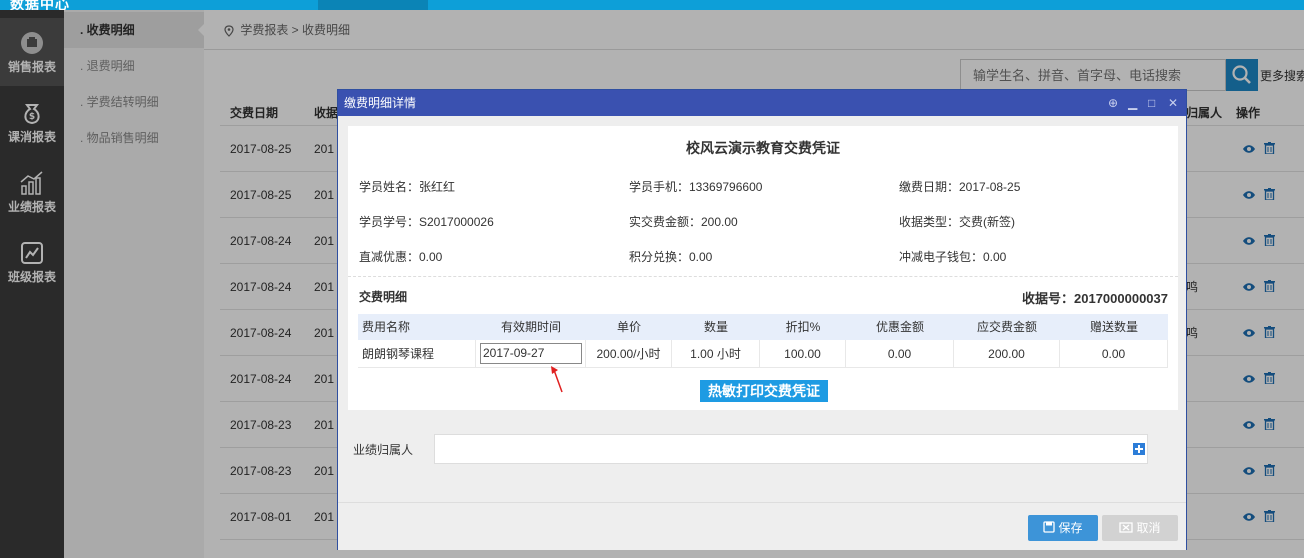  Describe the element at coordinates (417, 354) in the screenshot. I see `detail-fee-name: 朗朗钢琴课程` at that location.